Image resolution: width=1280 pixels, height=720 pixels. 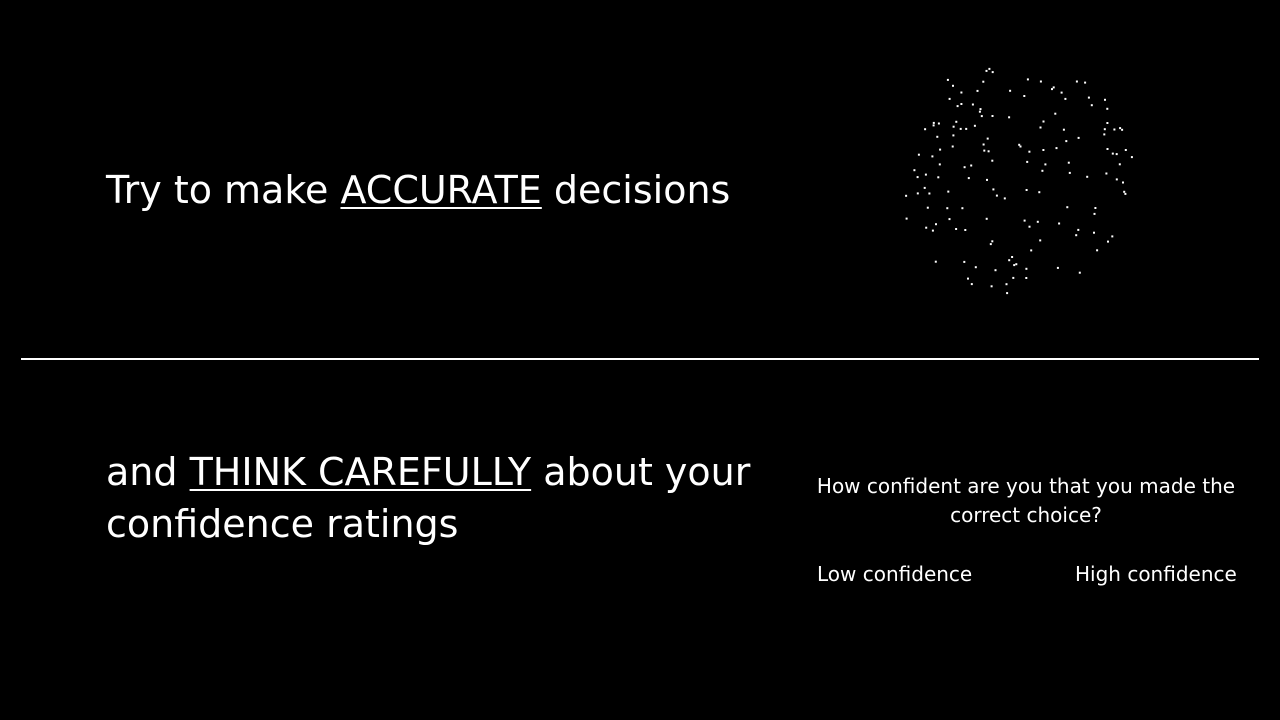 I want to click on instruction-accurate: Try to make ACCURATE decisions, so click(x=418, y=190).